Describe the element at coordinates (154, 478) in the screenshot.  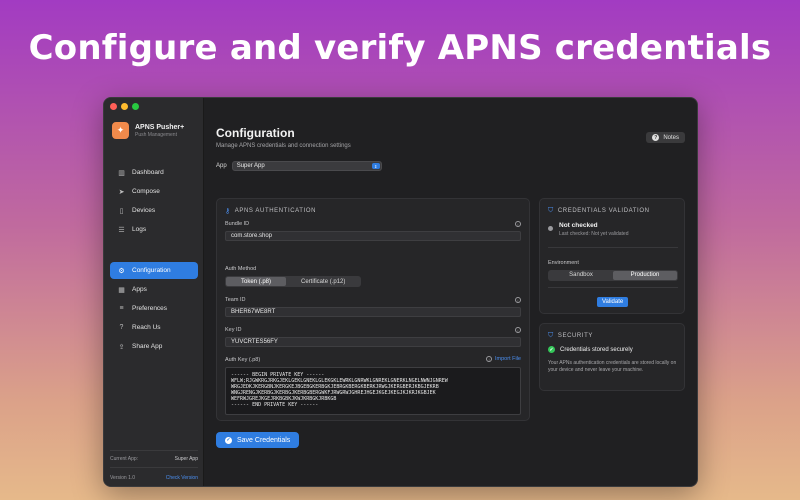
I see `version-row: Version 1.0 Check Version` at that location.